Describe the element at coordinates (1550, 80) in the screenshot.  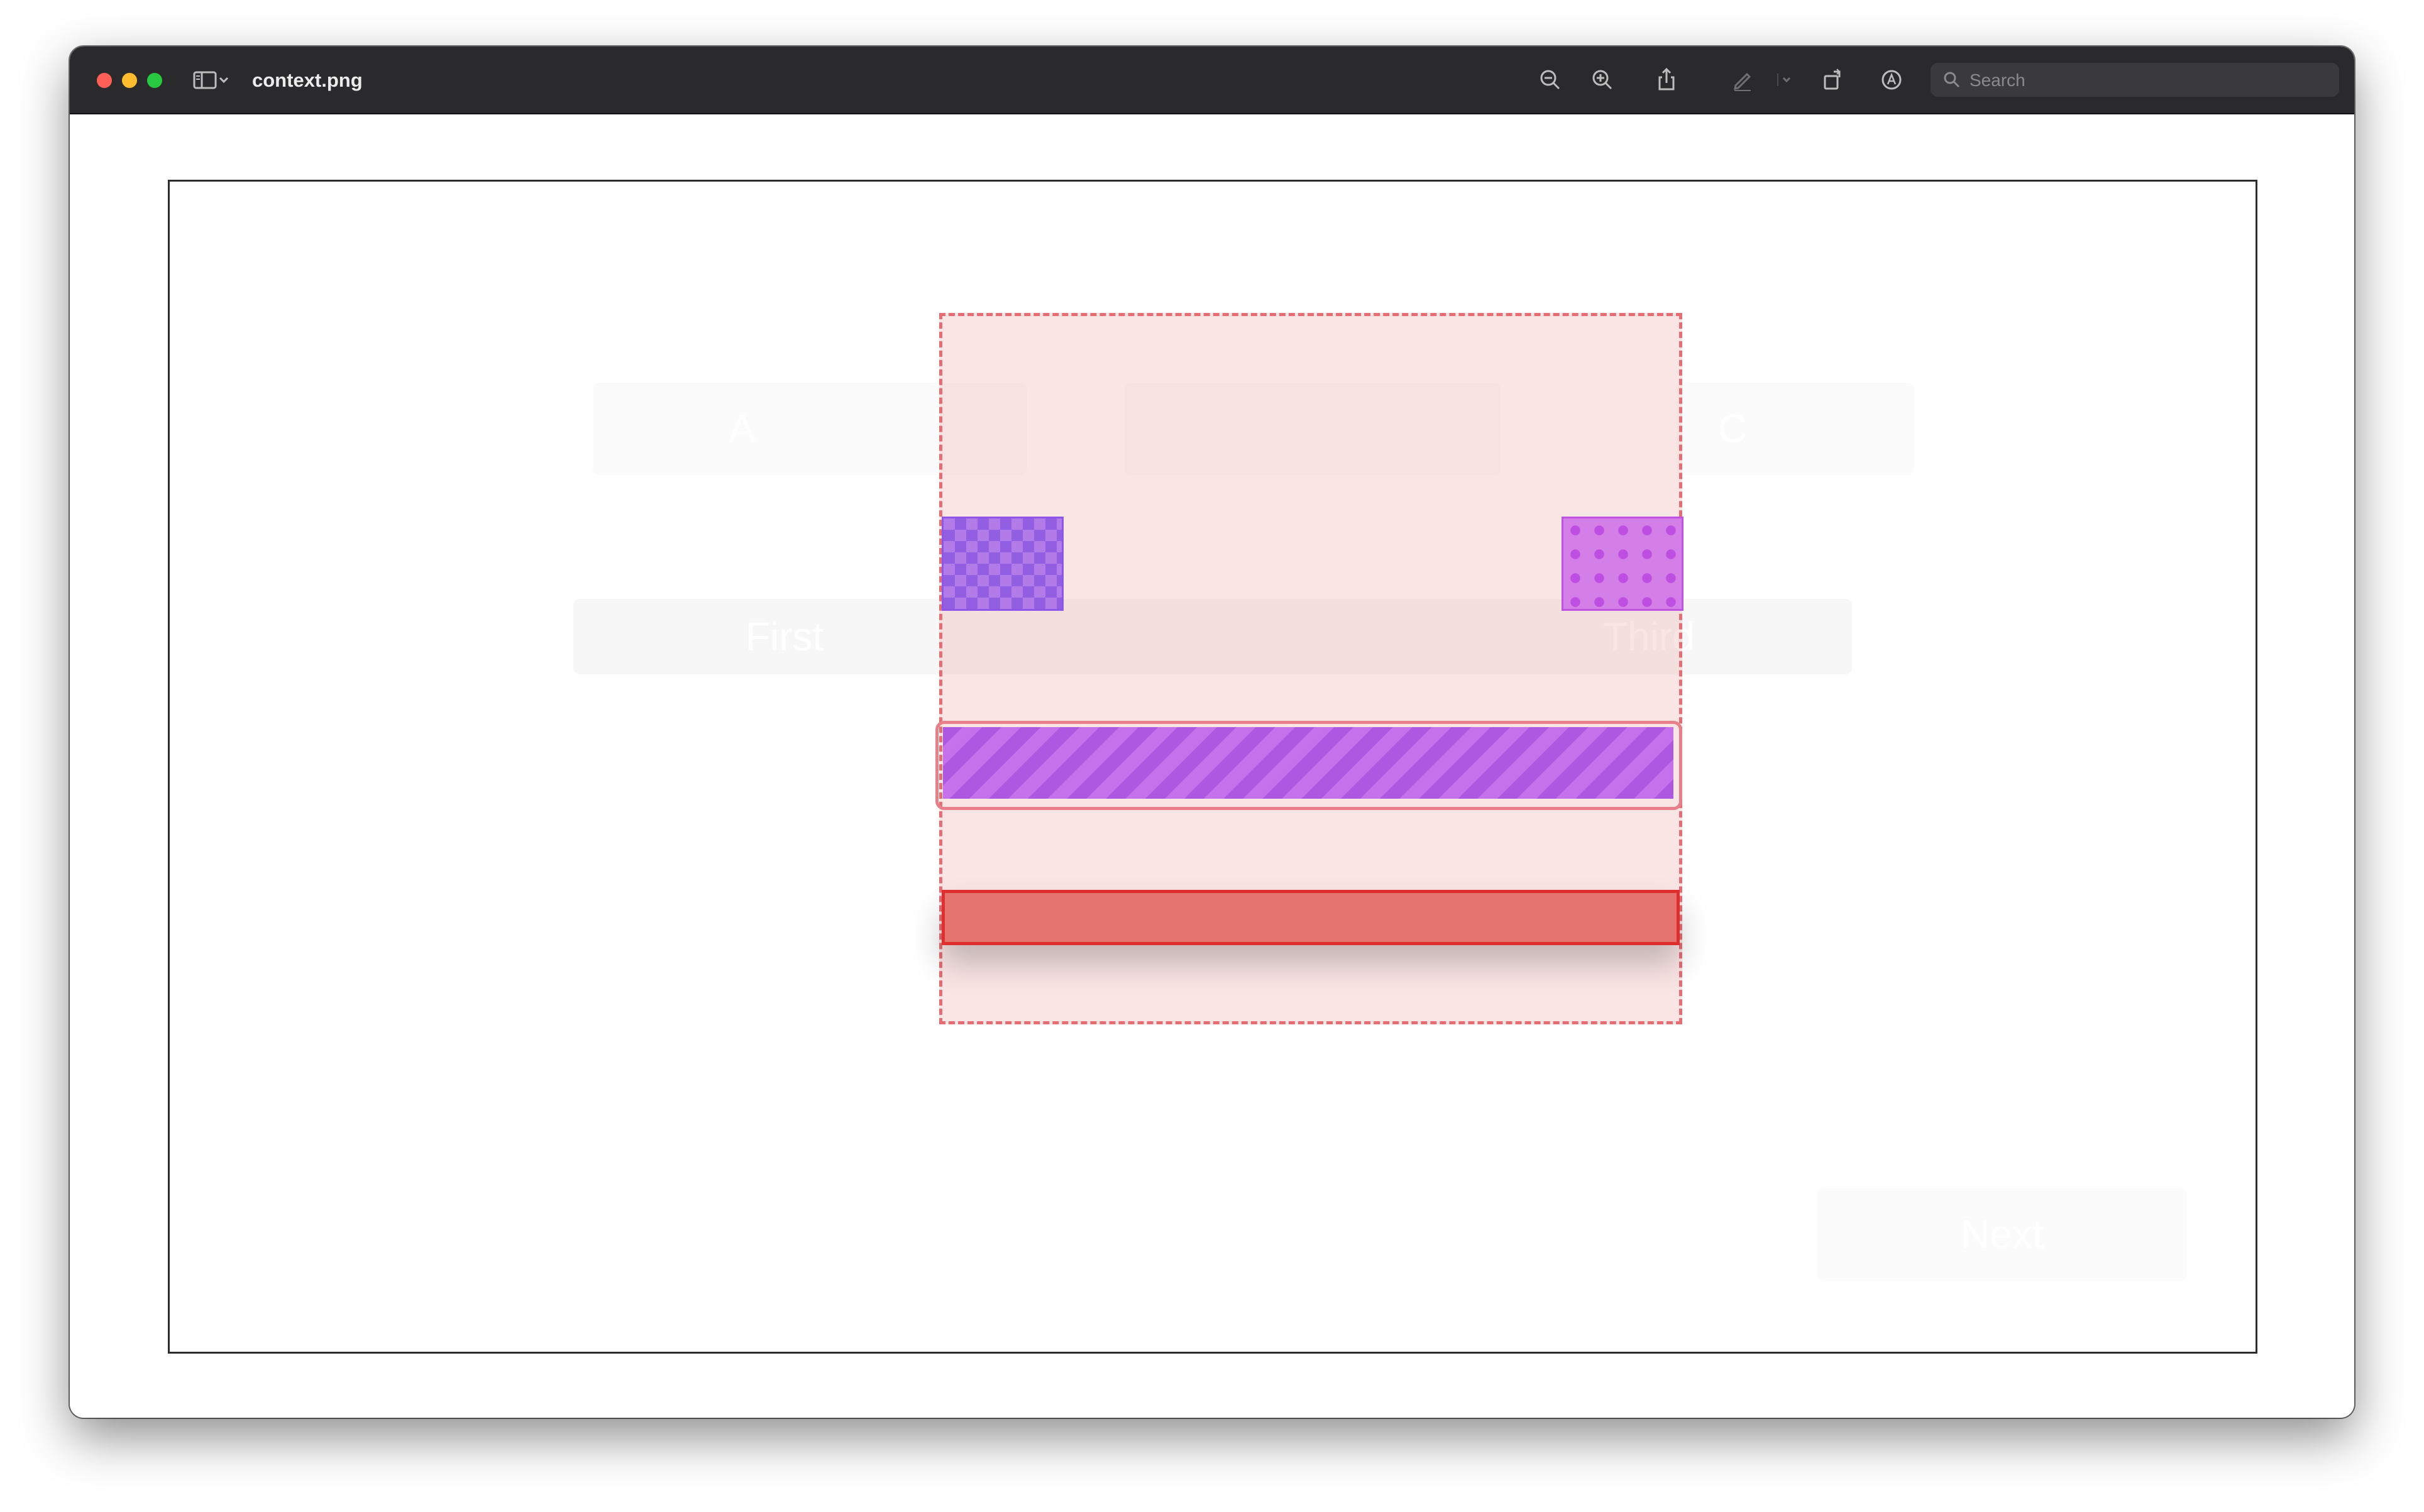
I see `zoom-out-icon` at that location.